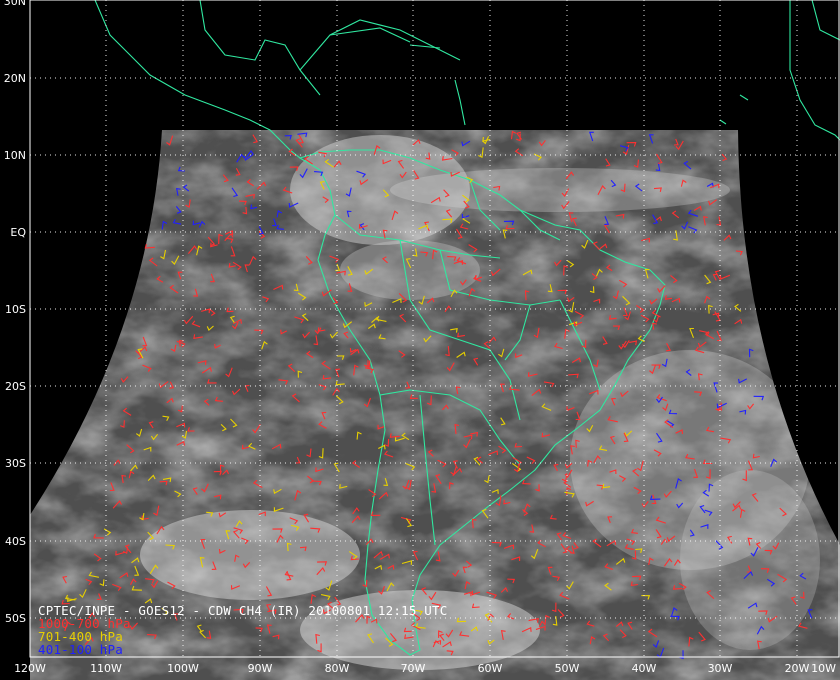 The height and width of the screenshot is (680, 840). What do you see at coordinates (15, 4) in the screenshot?
I see `lat-label: 30N` at bounding box center [15, 4].